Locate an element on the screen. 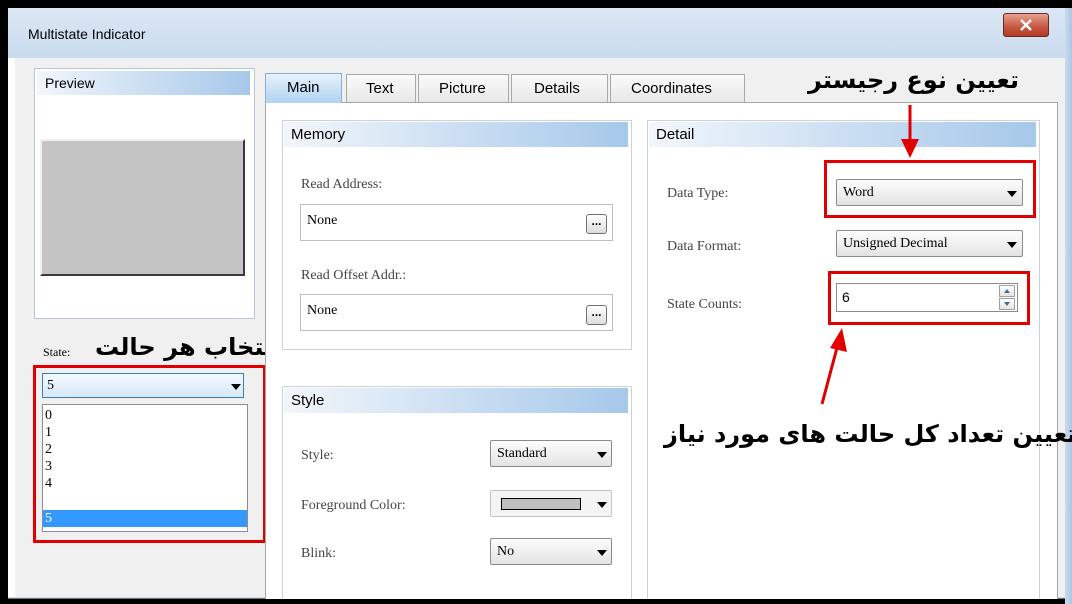  close-icon is located at coordinates (1026, 25).